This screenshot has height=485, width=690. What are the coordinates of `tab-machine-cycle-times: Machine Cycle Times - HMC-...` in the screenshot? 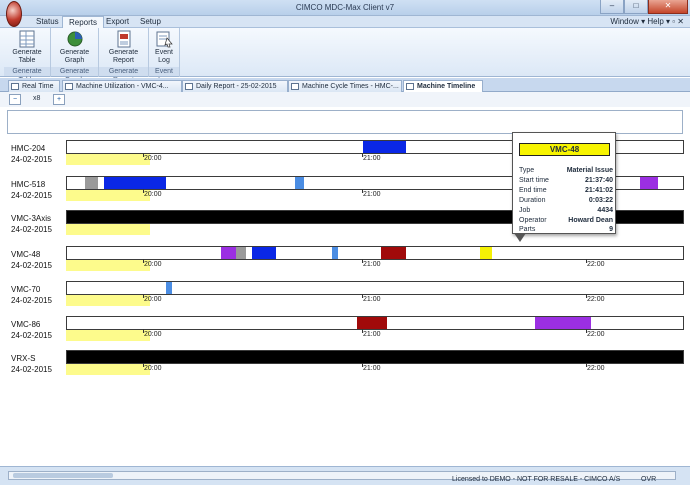 It's located at (345, 86).